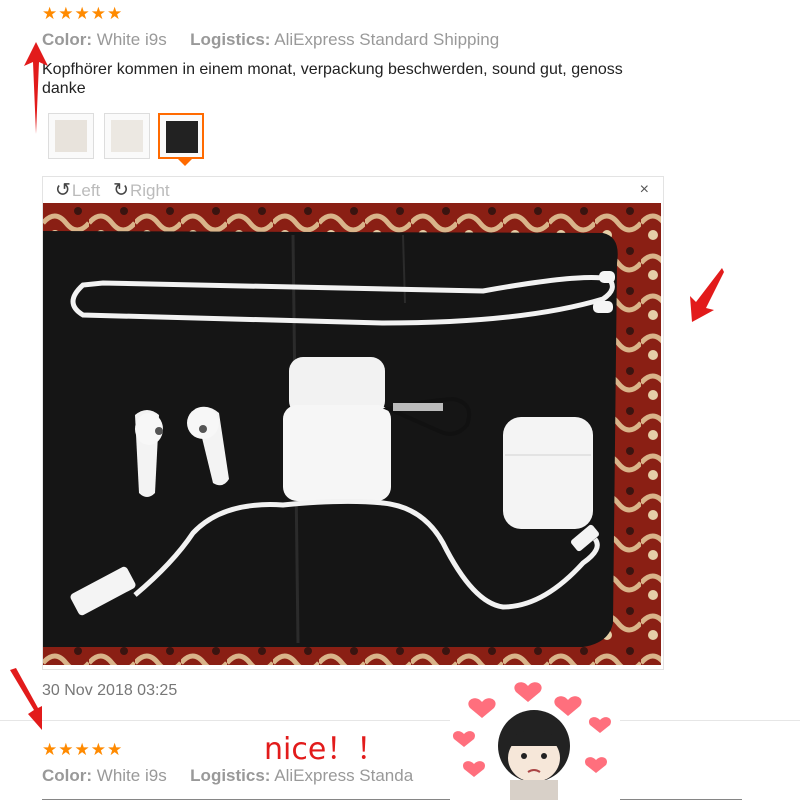 This screenshot has width=800, height=805. Describe the element at coordinates (64, 88) in the screenshot. I see `review-text-line2: danke` at that location.